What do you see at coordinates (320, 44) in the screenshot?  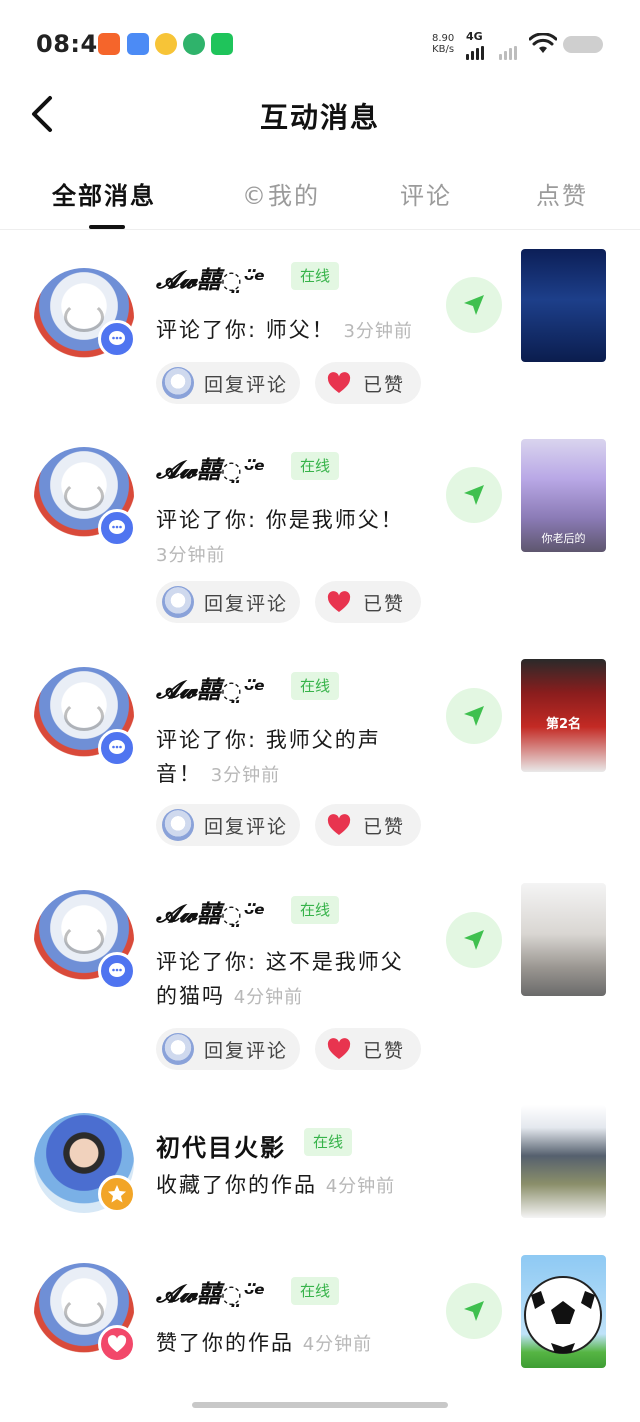 I see `status-bar: 08:48 8.90 KB/s 4G` at bounding box center [320, 44].